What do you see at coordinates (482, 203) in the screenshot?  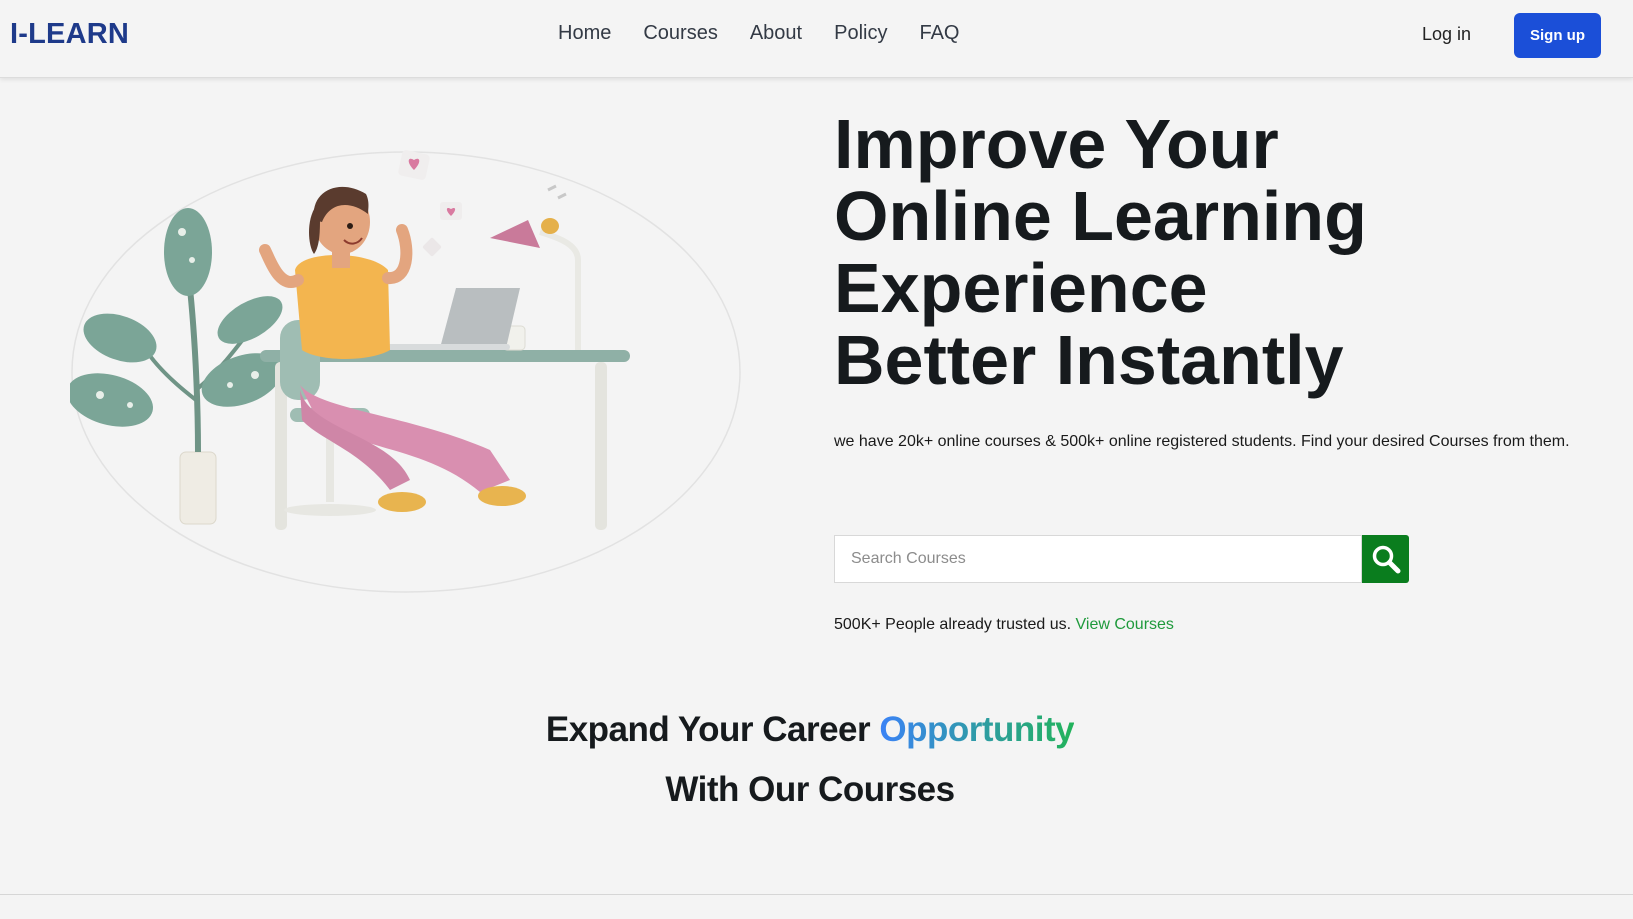 I see `floating-icons` at bounding box center [482, 203].